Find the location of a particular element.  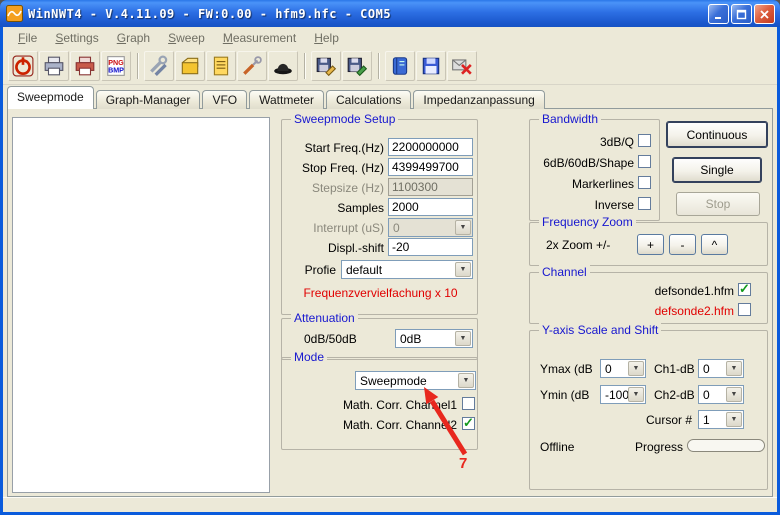

annotation-number: 7 is located at coordinates (463, 463).